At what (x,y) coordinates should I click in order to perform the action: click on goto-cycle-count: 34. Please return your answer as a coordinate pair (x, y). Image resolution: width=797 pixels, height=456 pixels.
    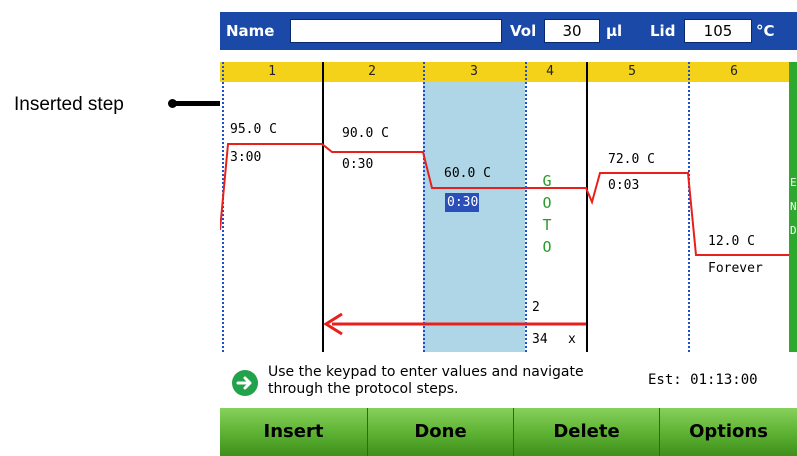
    Looking at the image, I should click on (540, 339).